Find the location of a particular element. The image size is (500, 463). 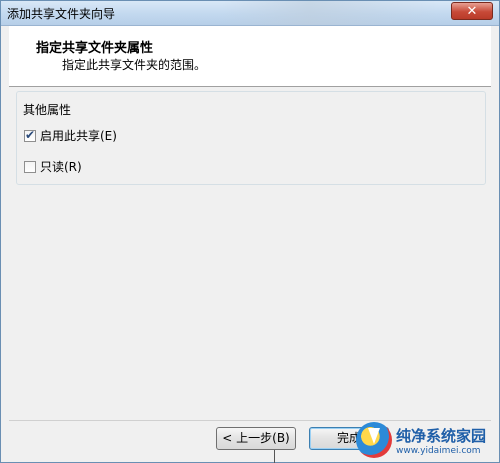

read-only-option: 只读(R) is located at coordinates (53, 166).